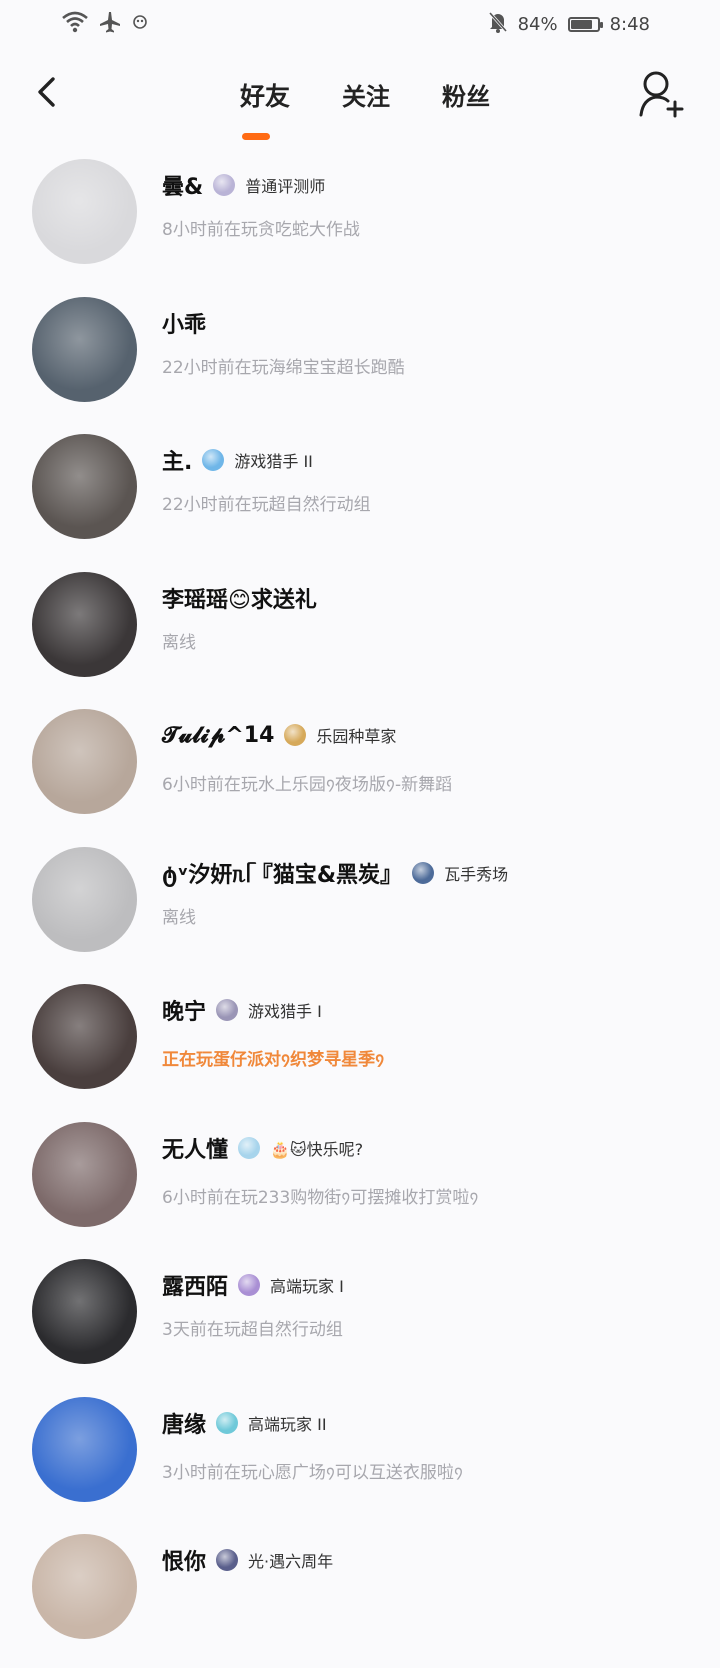 This screenshot has width=720, height=1668. I want to click on tab-bar: 好友 关注 粉丝, so click(360, 95).